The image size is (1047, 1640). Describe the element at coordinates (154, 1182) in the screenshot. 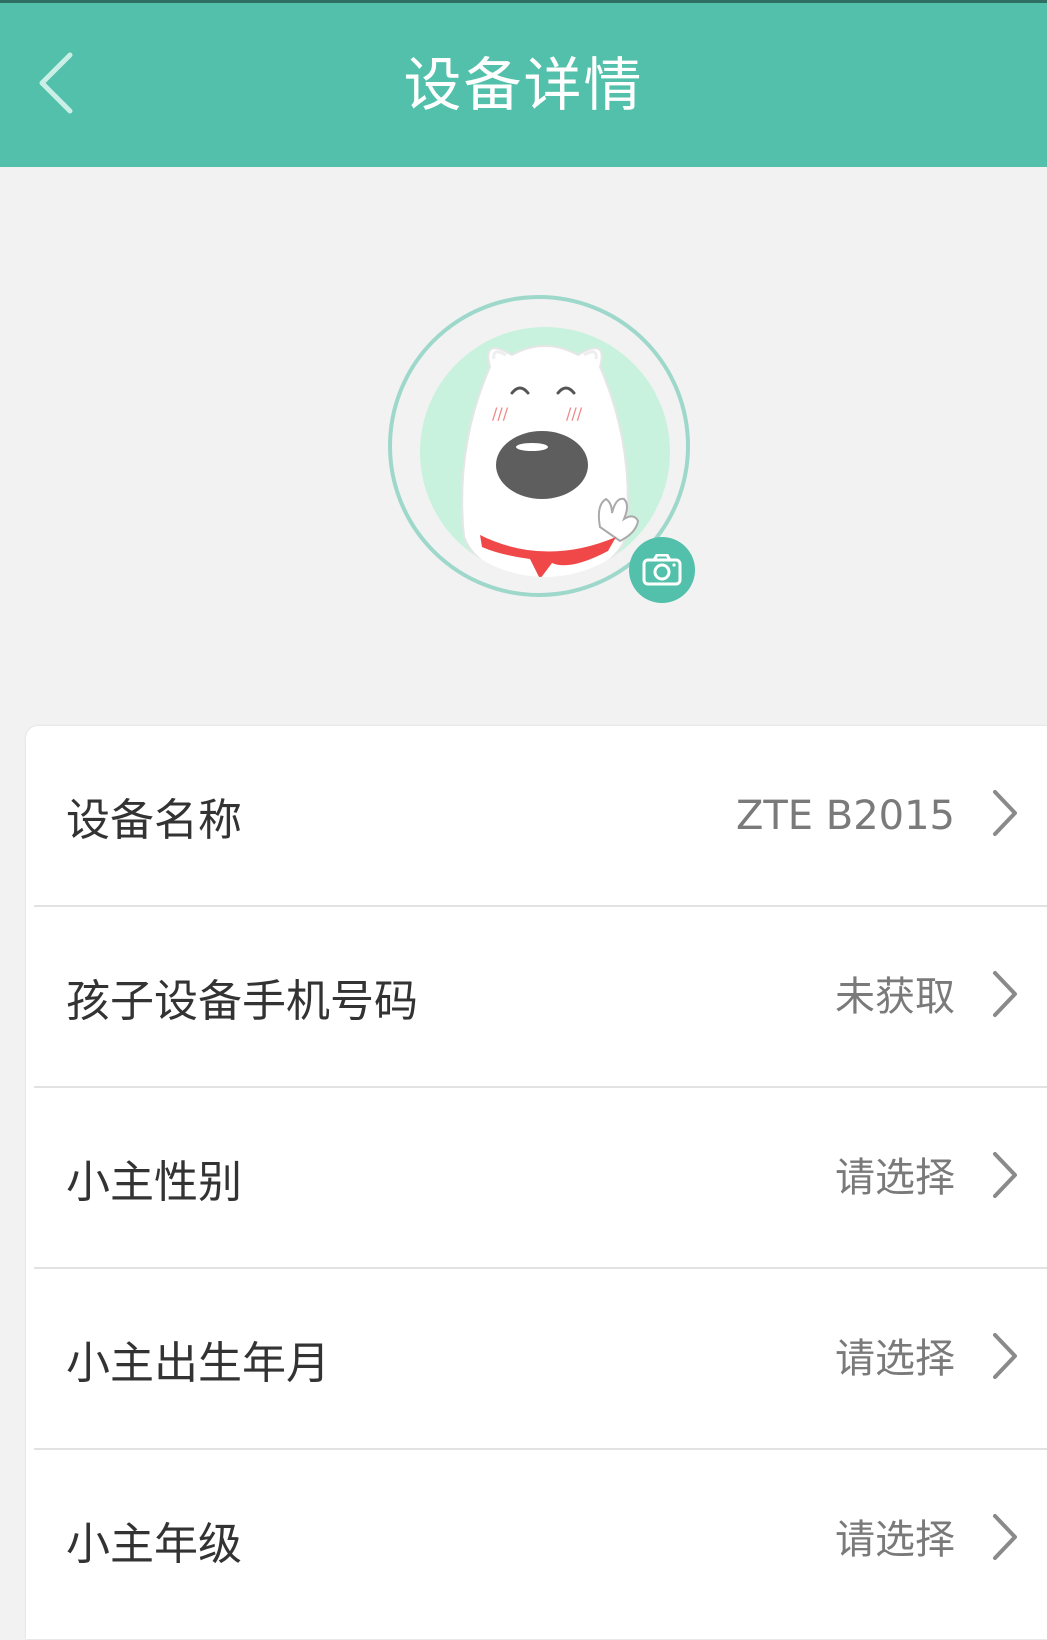

I see `row-label: 小主性别` at that location.